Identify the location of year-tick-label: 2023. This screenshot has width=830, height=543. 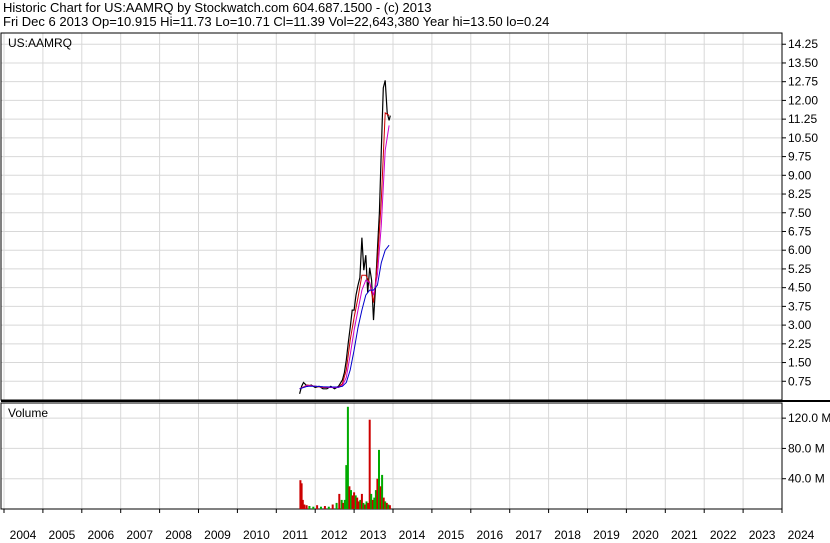
(762, 535).